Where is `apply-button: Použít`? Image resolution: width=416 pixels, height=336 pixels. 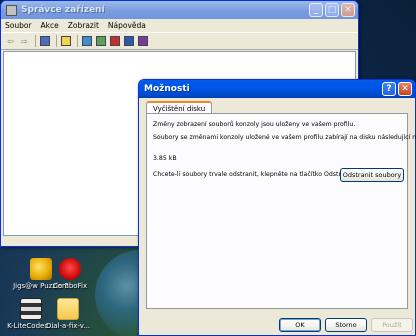 apply-button: Použít is located at coordinates (392, 325).